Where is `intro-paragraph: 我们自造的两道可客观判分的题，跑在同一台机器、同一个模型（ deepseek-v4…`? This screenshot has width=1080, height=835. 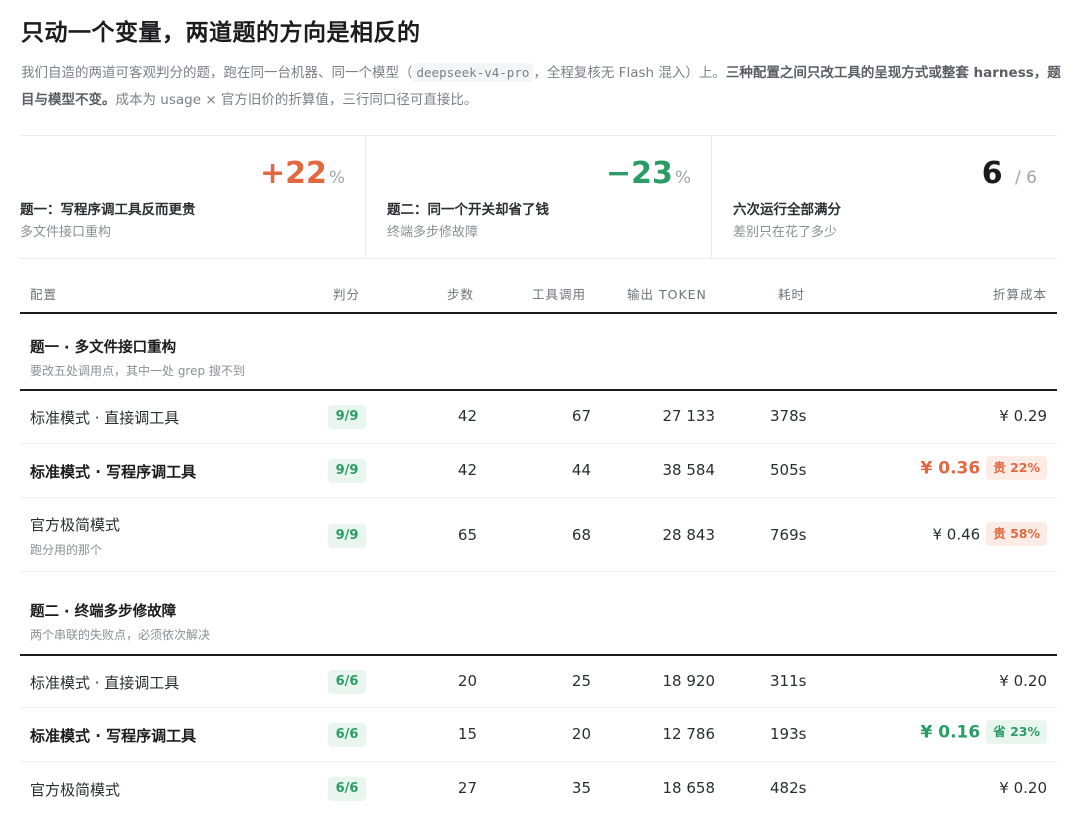 intro-paragraph: 我们自造的两道可客观判分的题，跑在同一台机器、同一个模型（ deepseek-v4… is located at coordinates (541, 86).